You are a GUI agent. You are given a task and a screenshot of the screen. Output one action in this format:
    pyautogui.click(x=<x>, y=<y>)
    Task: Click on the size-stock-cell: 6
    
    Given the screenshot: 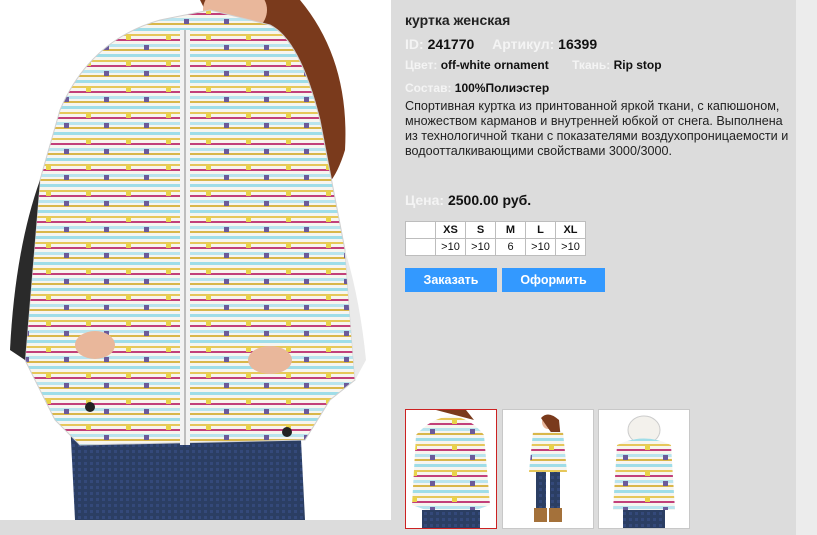 What is the action you would take?
    pyautogui.click(x=510, y=247)
    